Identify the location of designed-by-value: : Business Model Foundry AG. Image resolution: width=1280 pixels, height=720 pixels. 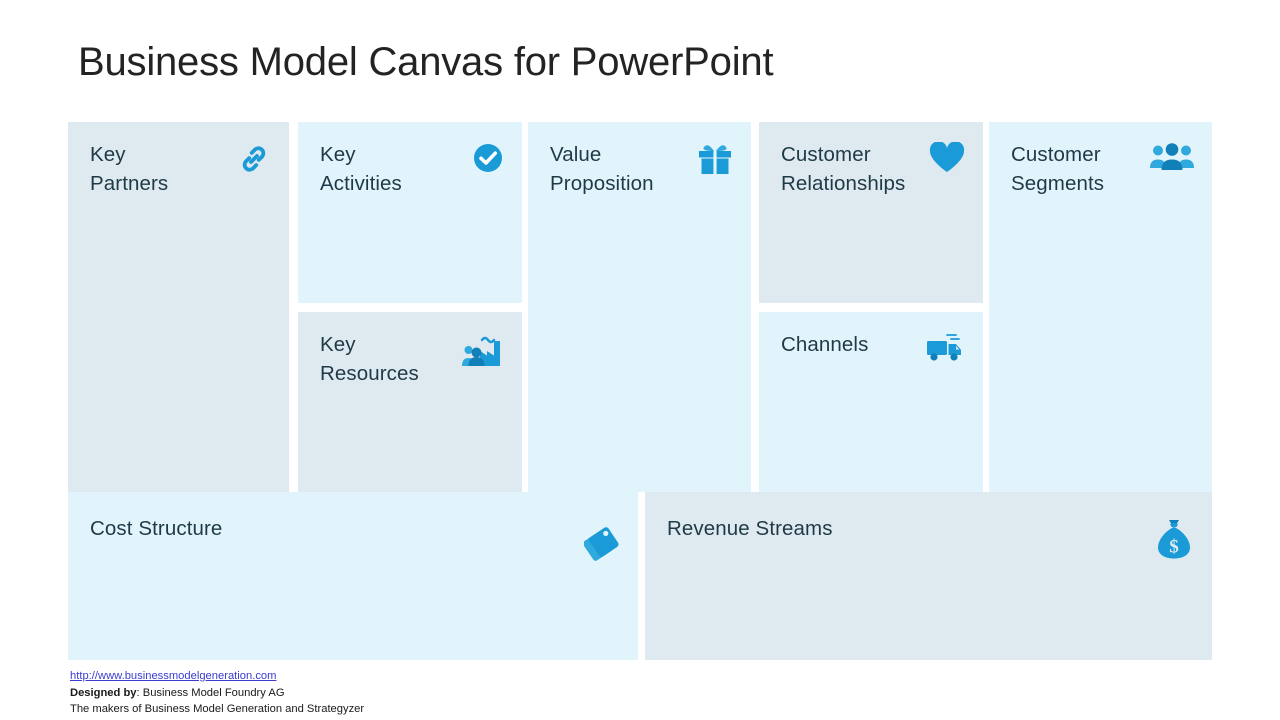
(210, 692).